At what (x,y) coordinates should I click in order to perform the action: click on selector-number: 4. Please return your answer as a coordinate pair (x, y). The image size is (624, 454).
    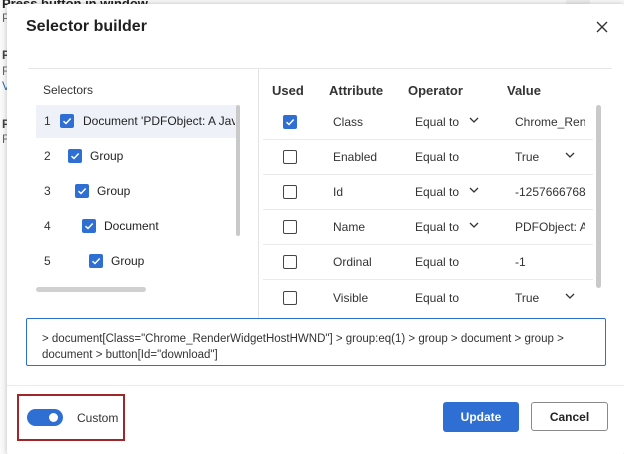
    Looking at the image, I should click on (47, 226).